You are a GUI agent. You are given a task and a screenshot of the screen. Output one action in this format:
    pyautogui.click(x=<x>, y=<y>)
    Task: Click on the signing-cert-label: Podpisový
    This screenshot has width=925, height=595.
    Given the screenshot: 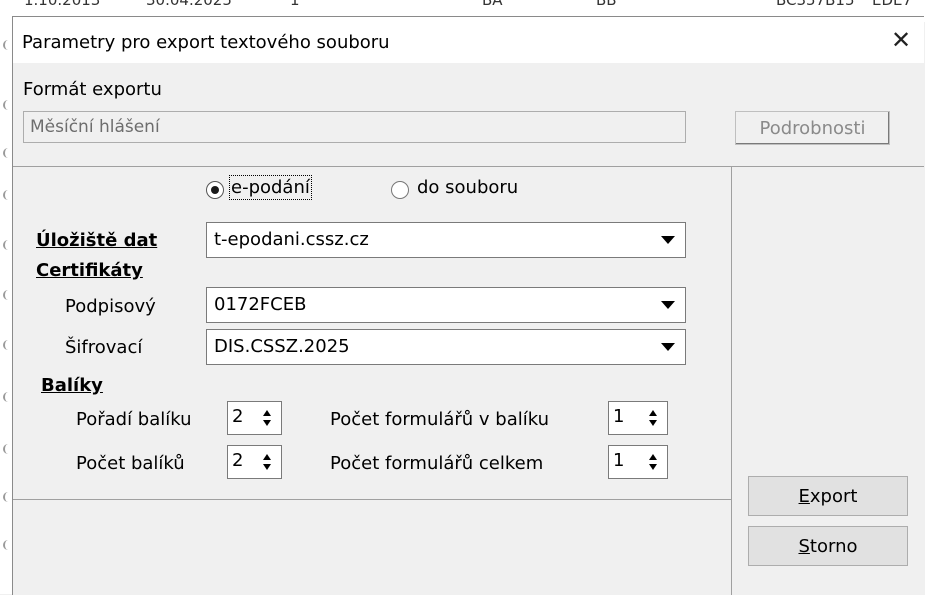 What is the action you would take?
    pyautogui.click(x=110, y=306)
    